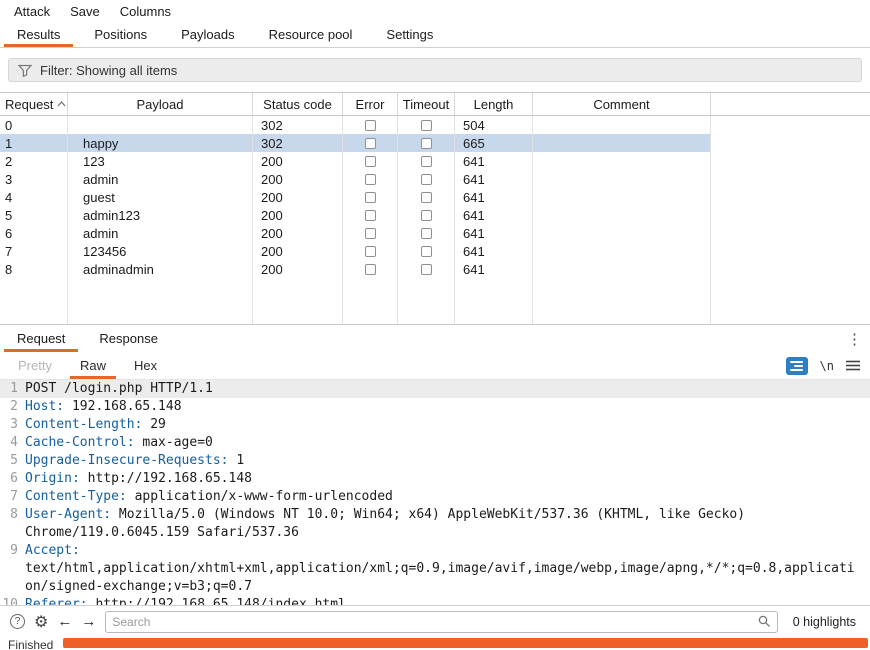 The height and width of the screenshot is (650, 870). I want to click on tab-positions: Positions, so click(120, 34).